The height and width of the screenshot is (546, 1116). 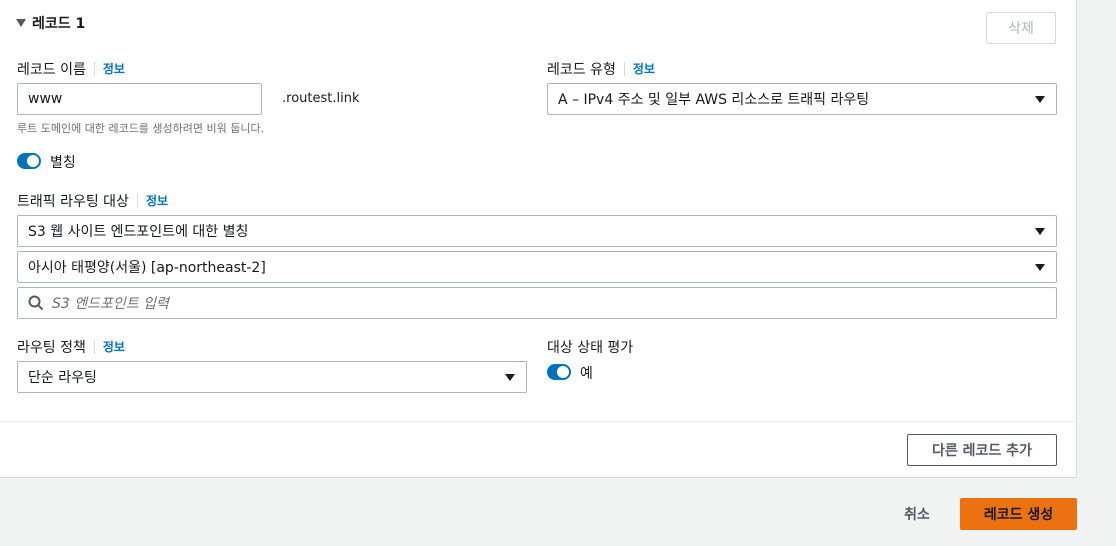 I want to click on policy-info-link: 정보, so click(x=109, y=347).